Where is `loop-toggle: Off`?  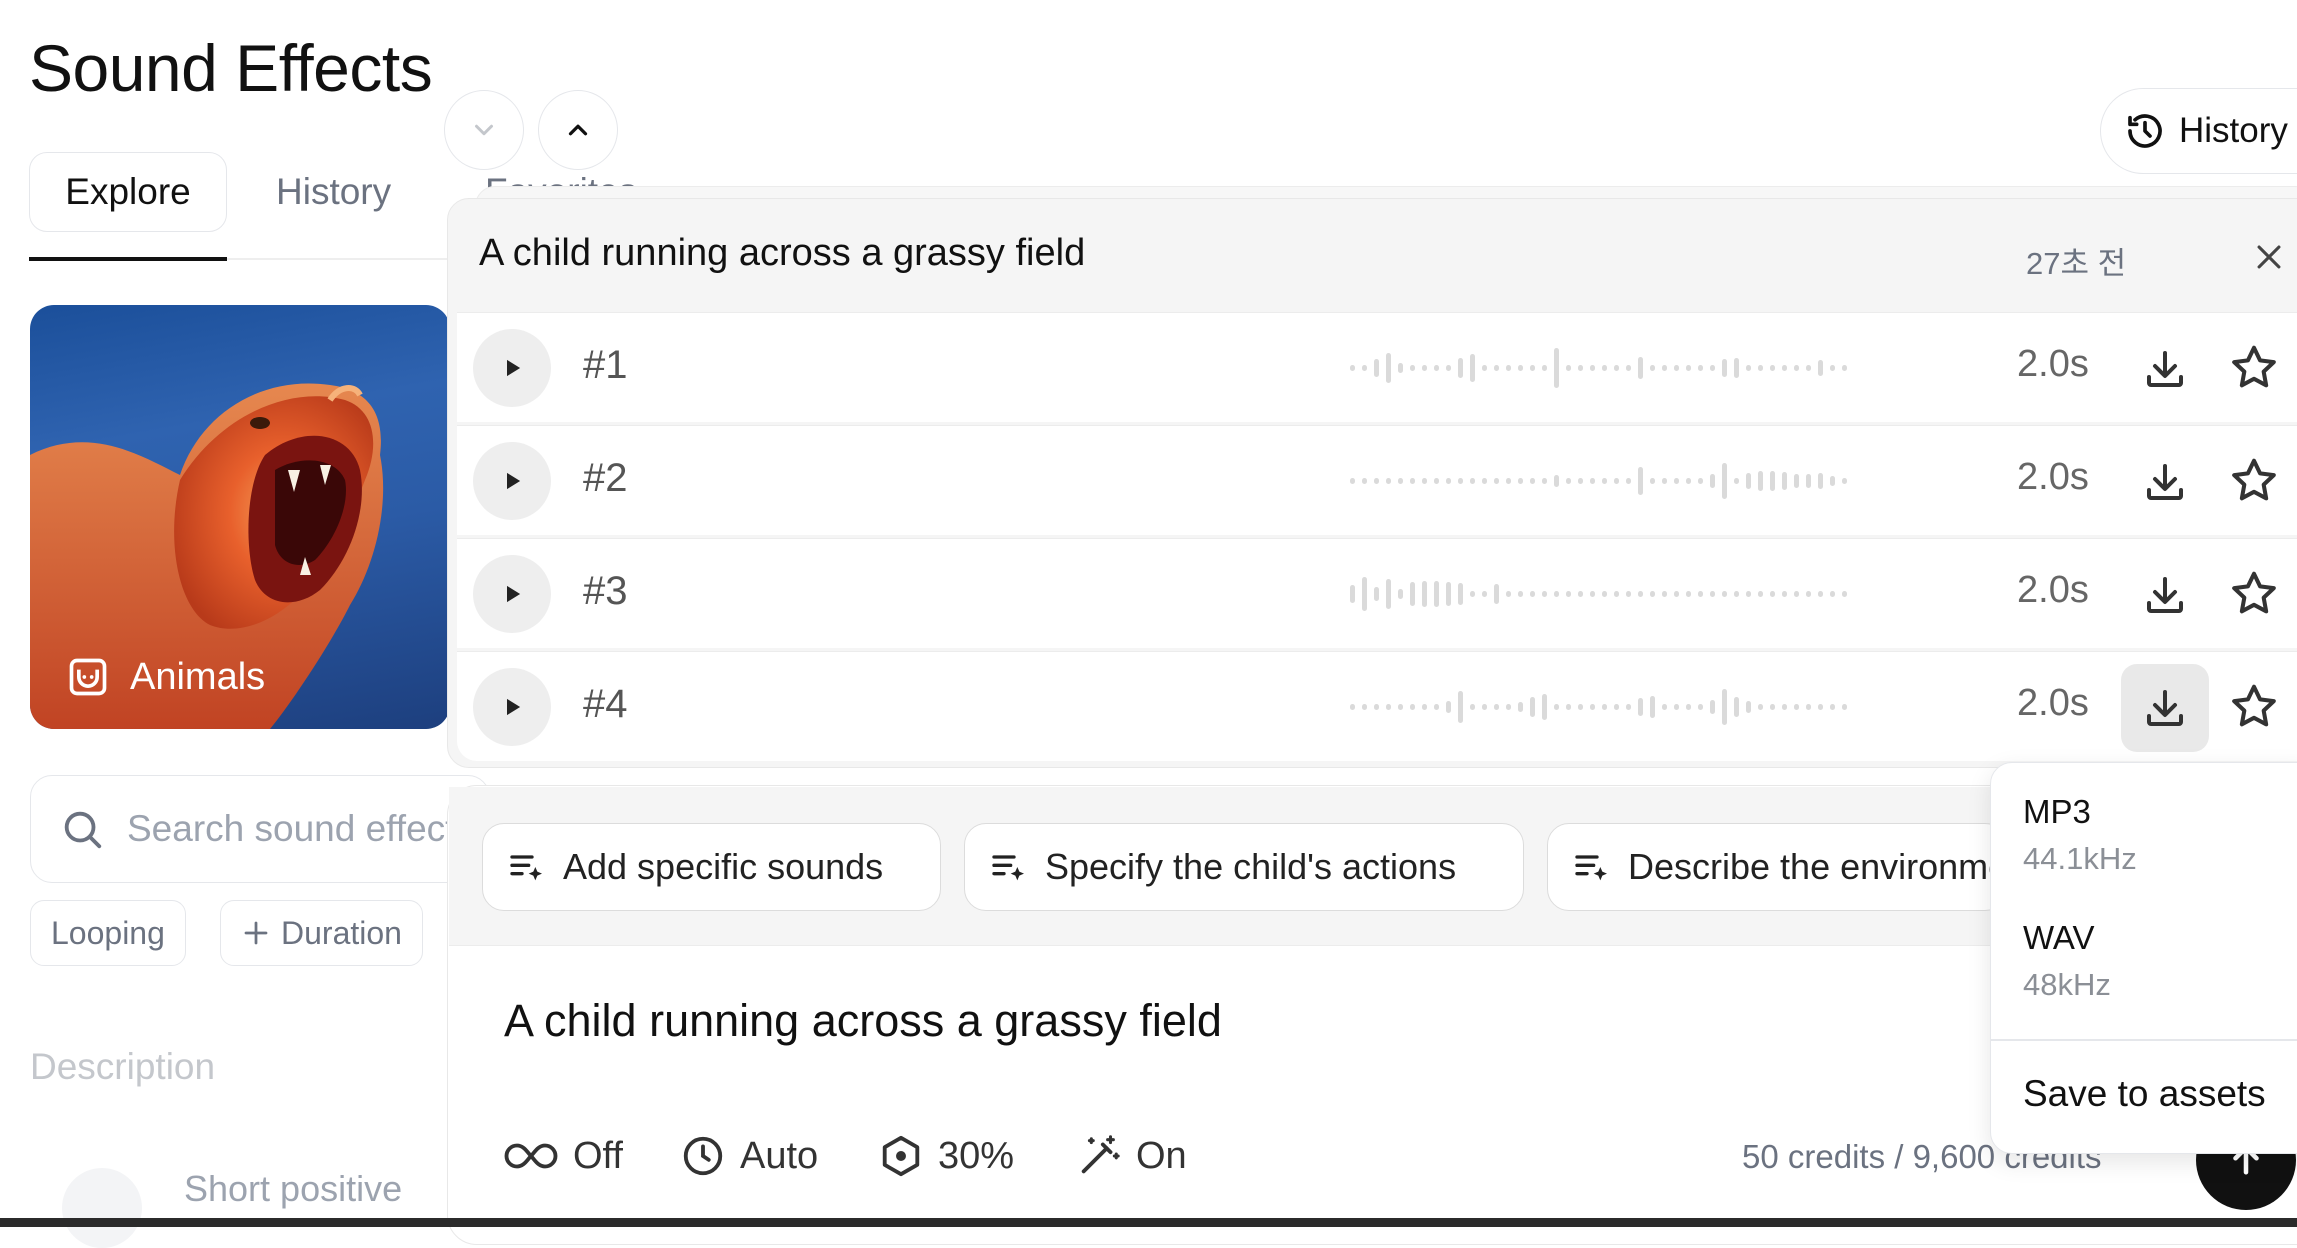
loop-toggle: Off is located at coordinates (563, 1156).